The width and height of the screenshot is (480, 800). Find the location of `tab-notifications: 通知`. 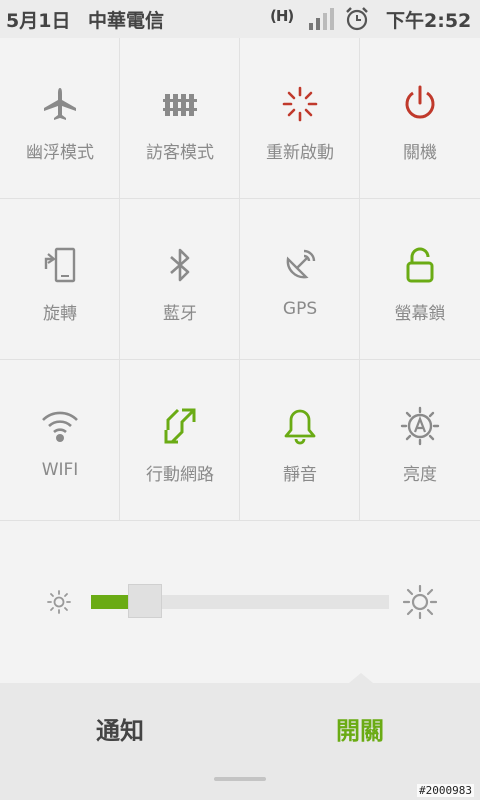

tab-notifications: 通知 is located at coordinates (120, 728).